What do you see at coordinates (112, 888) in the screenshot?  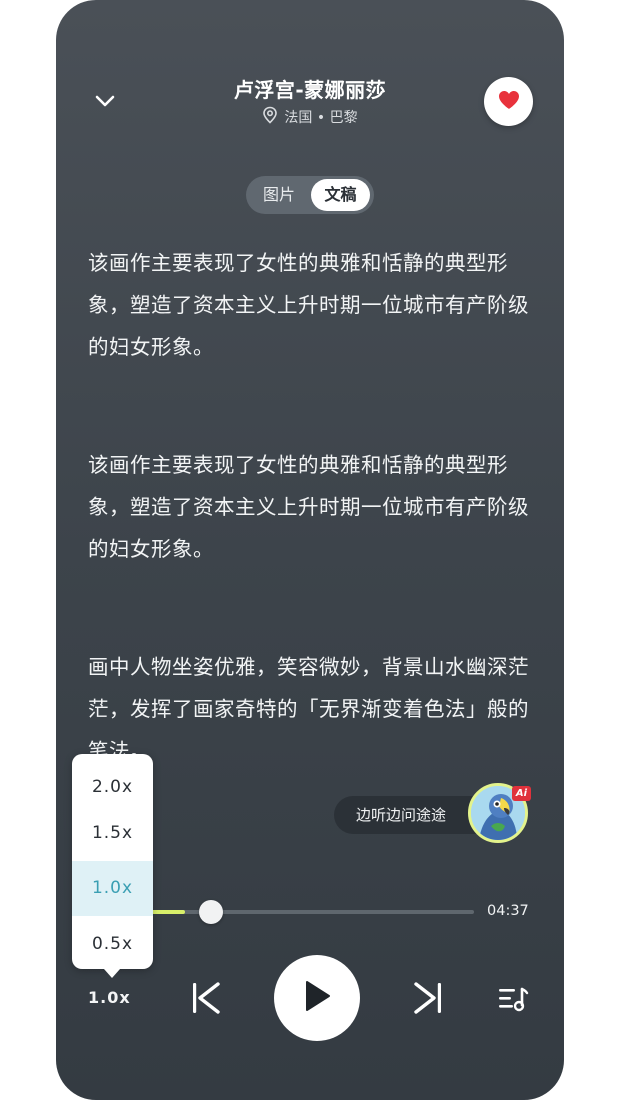 I see `speed-option-1x: 1.0x` at bounding box center [112, 888].